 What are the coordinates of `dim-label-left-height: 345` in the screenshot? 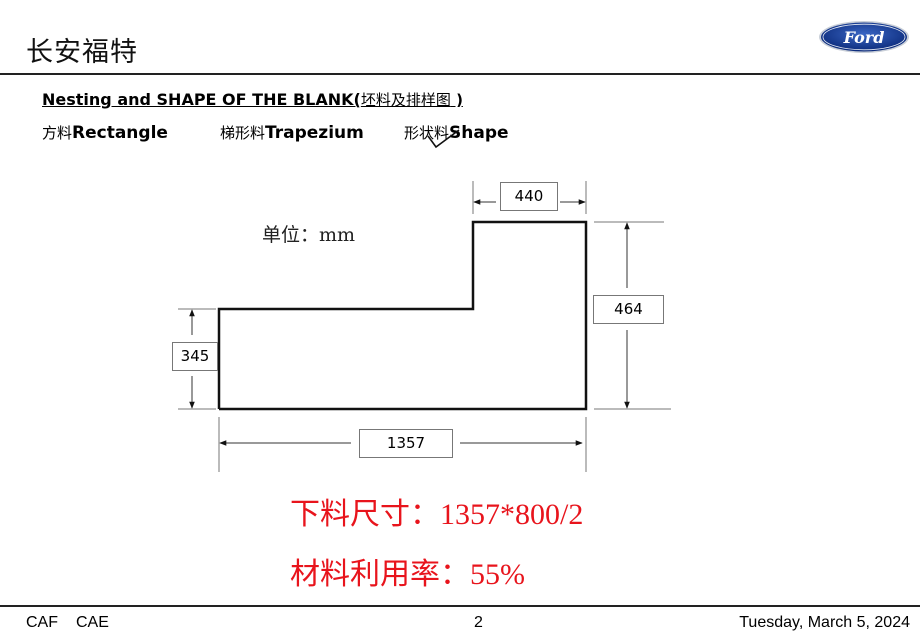 It's located at (195, 356).